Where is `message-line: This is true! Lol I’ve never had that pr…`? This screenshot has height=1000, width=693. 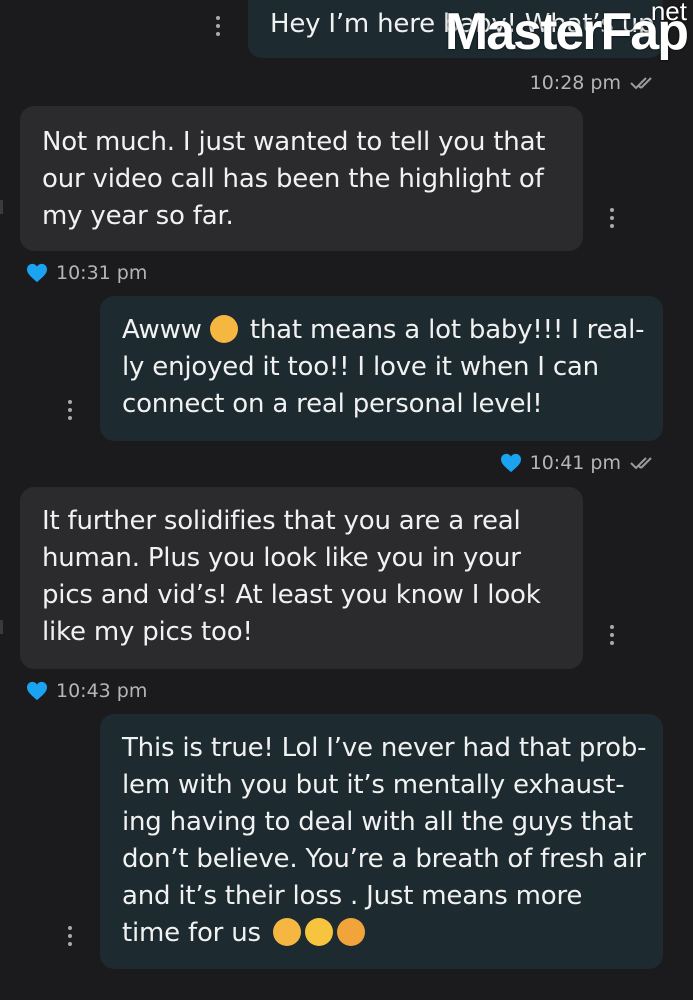 message-line: This is true! Lol I’ve never had that pr… is located at coordinates (384, 748).